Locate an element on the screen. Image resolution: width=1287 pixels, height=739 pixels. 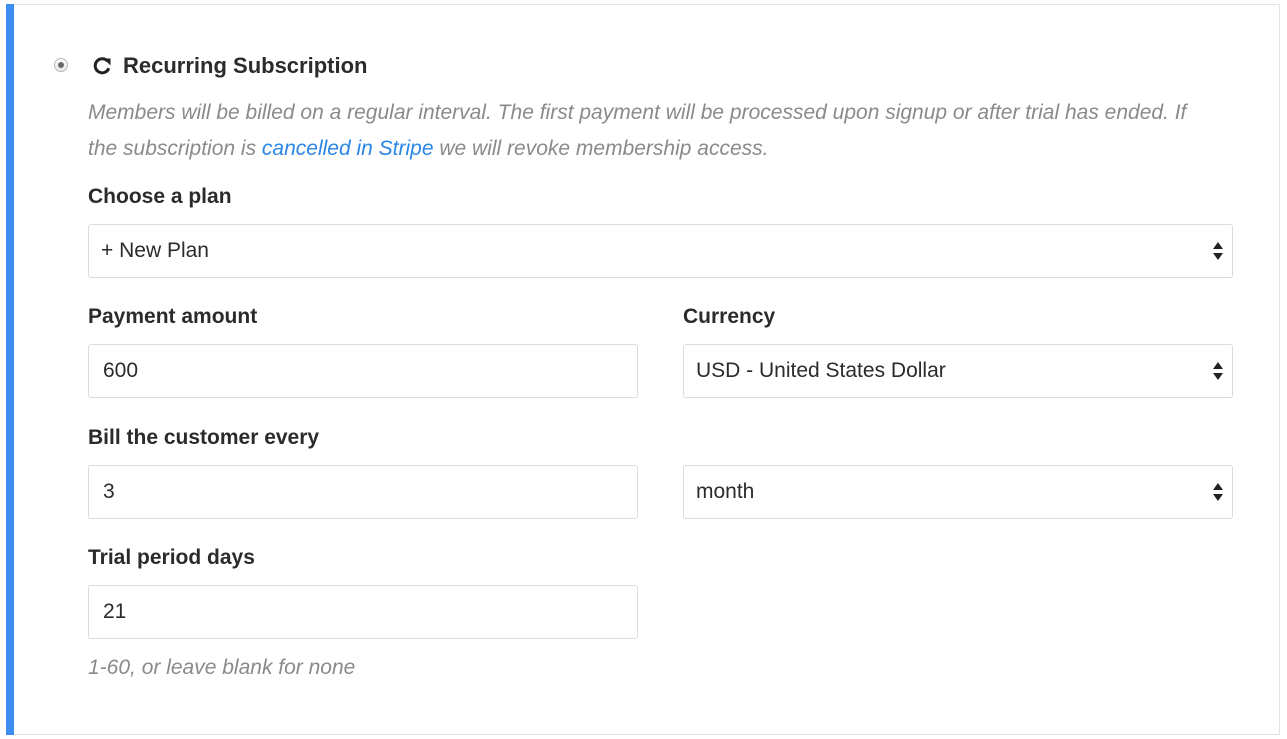
option-title: Recurring Subscription is located at coordinates (245, 65).